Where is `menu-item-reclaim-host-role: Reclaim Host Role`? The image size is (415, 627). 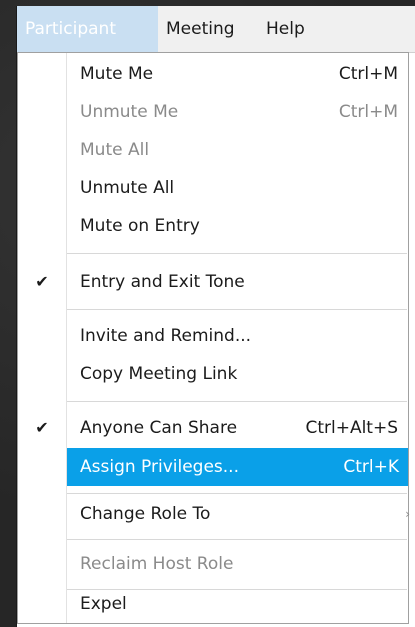
menu-item-reclaim-host-role: Reclaim Host Role is located at coordinates (213, 564).